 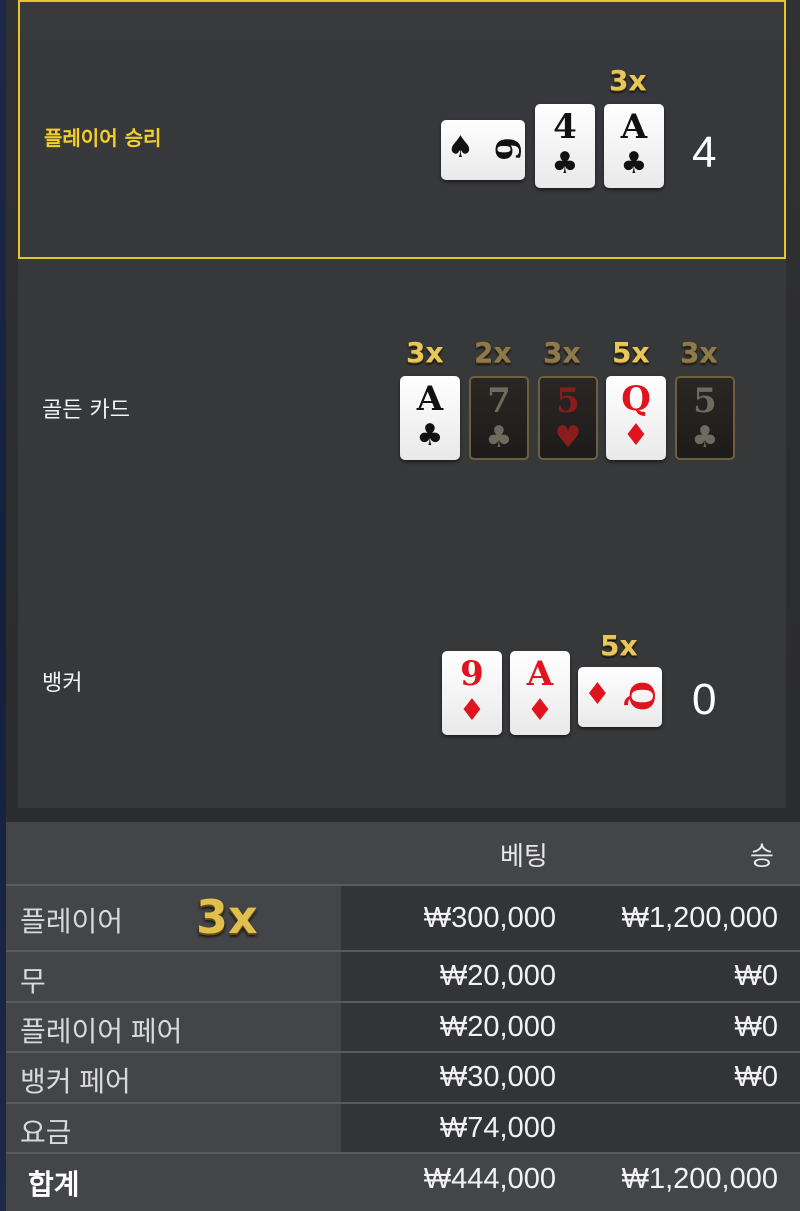 I want to click on banker-label: 뱅커, so click(x=62, y=683).